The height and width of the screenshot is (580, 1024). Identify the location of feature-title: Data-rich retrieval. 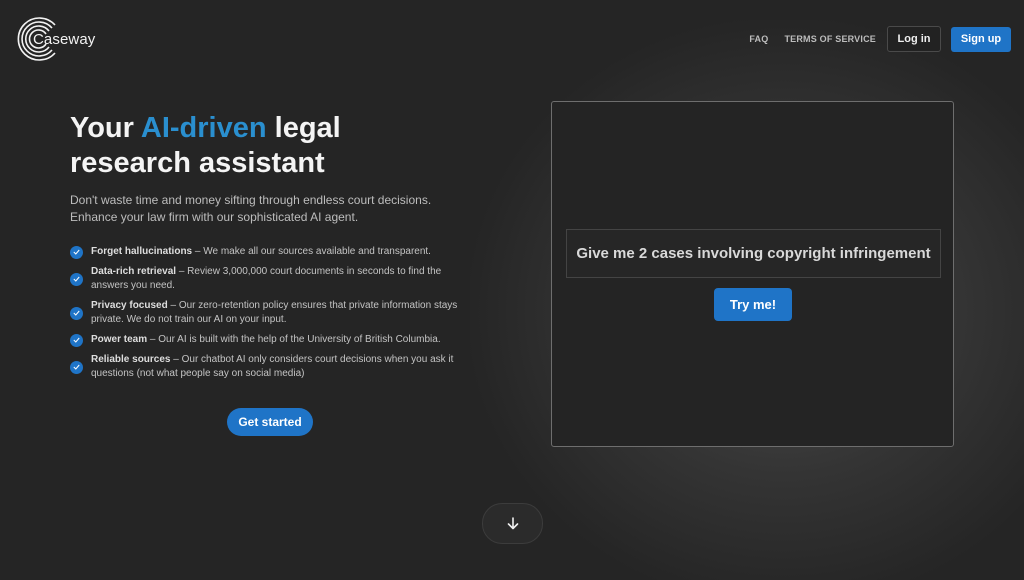
(134, 271).